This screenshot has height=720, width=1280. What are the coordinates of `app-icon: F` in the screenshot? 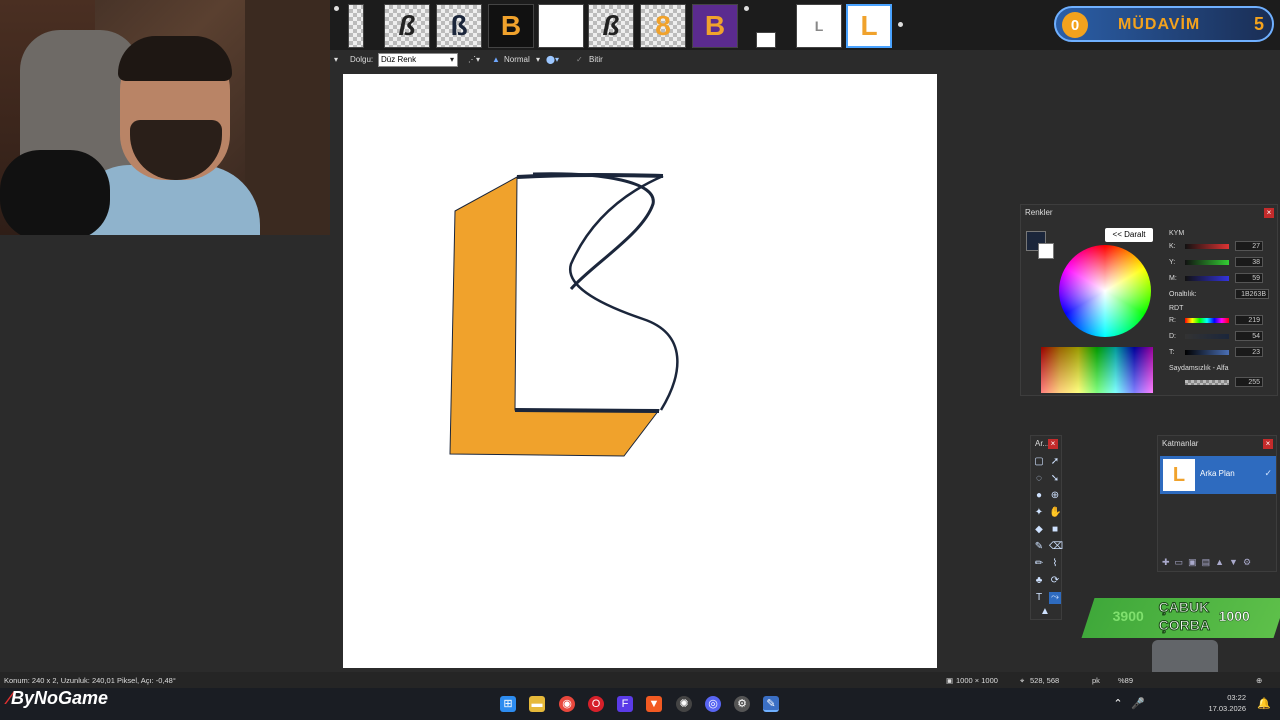 It's located at (625, 704).